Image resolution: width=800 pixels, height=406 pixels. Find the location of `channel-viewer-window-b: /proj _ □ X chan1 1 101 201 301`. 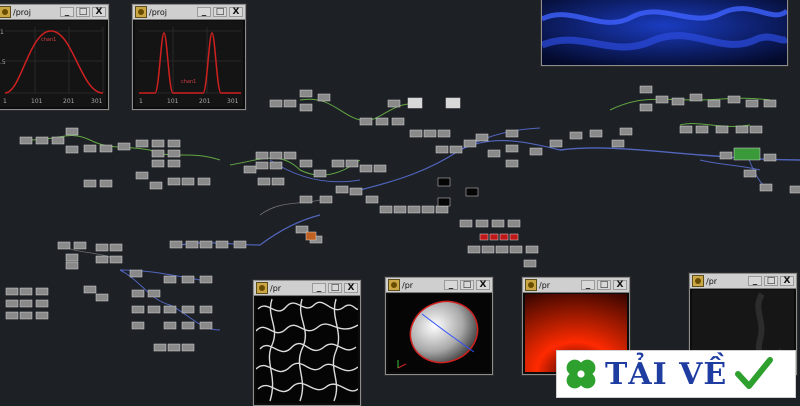

channel-viewer-window-b: /proj _ □ X chan1 1 101 201 301 is located at coordinates (189, 57).